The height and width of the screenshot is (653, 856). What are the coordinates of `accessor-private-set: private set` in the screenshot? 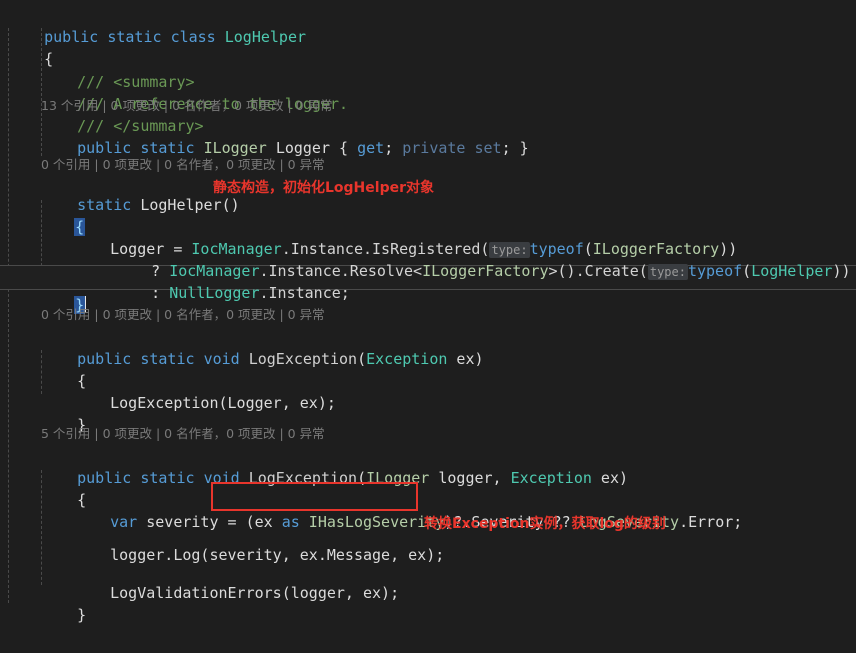 It's located at (452, 148).